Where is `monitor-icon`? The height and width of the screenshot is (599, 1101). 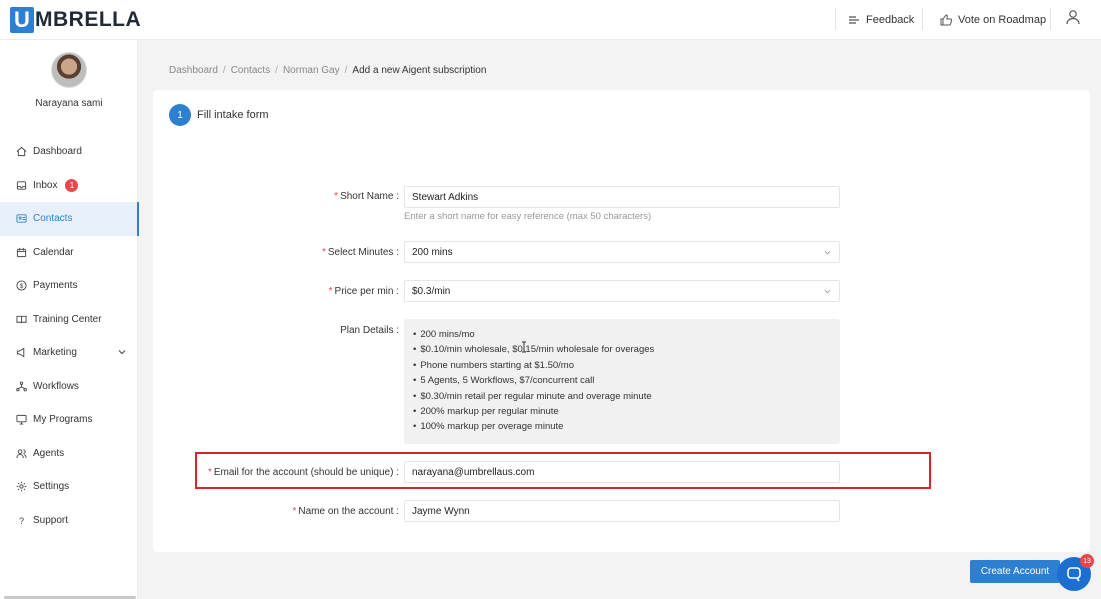 monitor-icon is located at coordinates (21, 420).